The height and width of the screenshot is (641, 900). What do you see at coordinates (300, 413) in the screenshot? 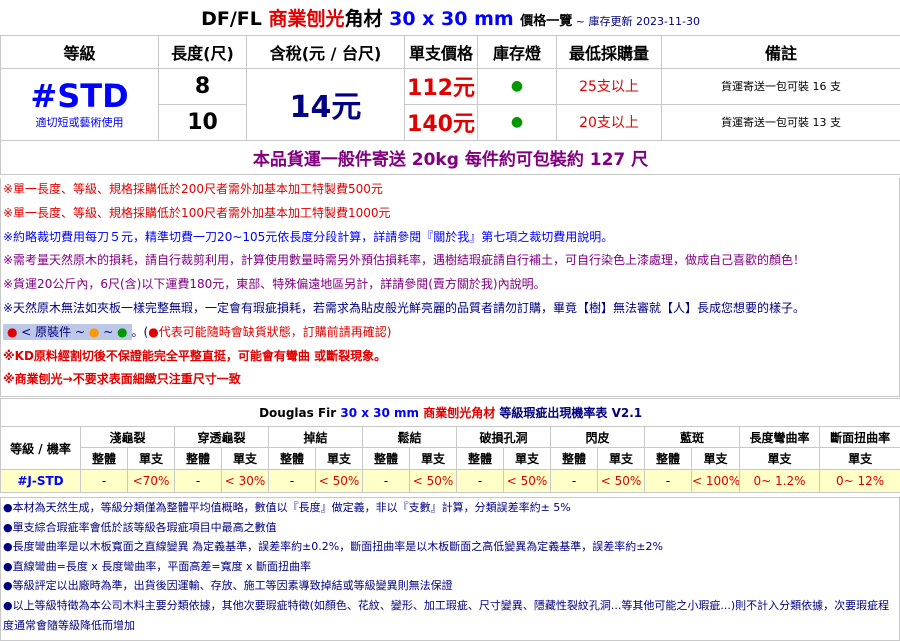
I see `defect-title-species: Douglas Fir` at bounding box center [300, 413].